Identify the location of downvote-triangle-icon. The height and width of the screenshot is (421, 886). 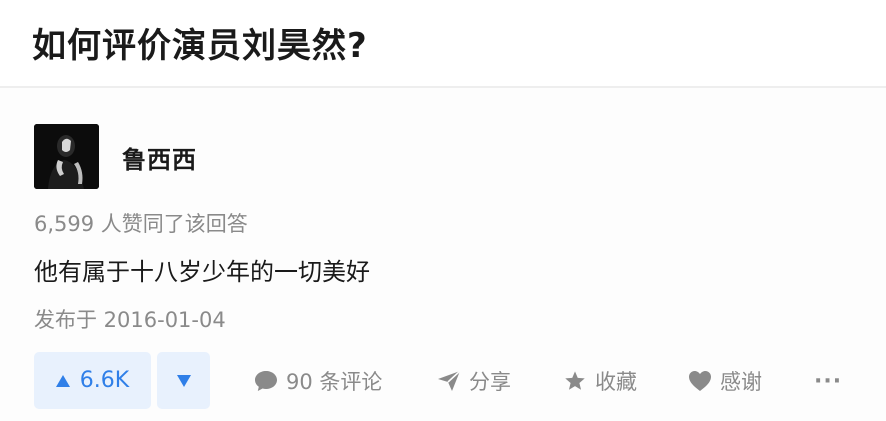
(183, 380).